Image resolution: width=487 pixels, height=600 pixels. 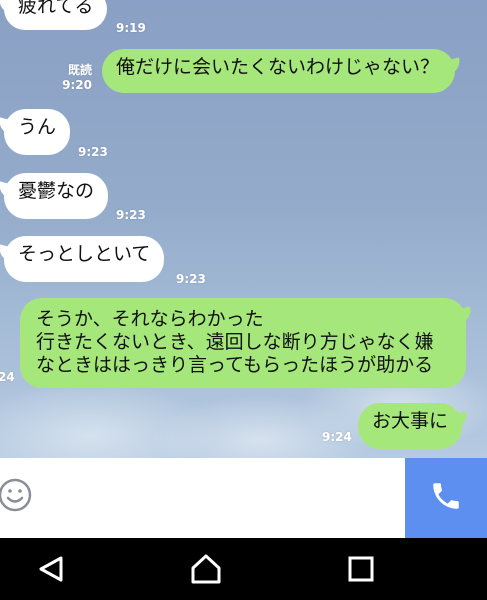 I want to click on incoming-message-bubble: 疲れてる, so click(x=56, y=15).